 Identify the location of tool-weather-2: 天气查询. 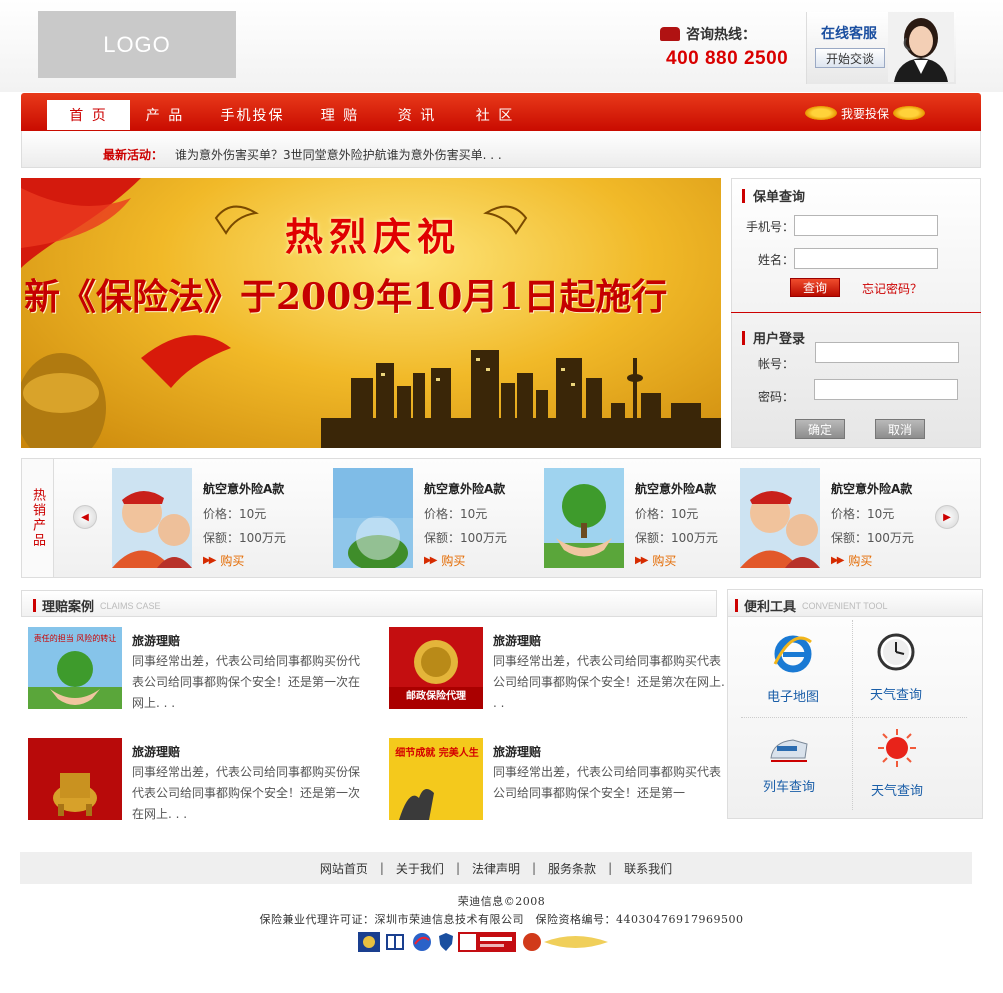
(897, 763).